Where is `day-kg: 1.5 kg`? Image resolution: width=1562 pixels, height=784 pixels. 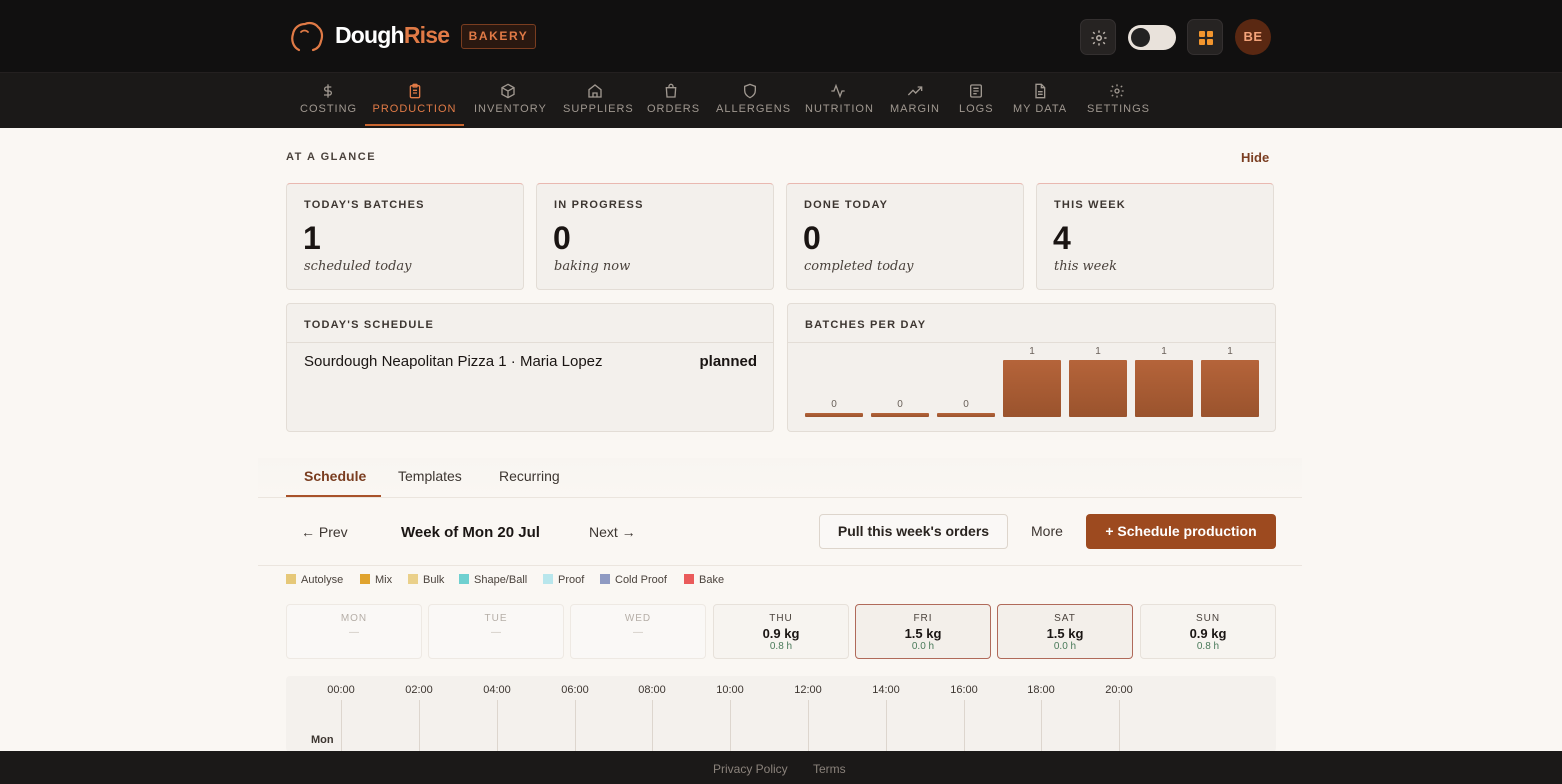 day-kg: 1.5 kg is located at coordinates (923, 633).